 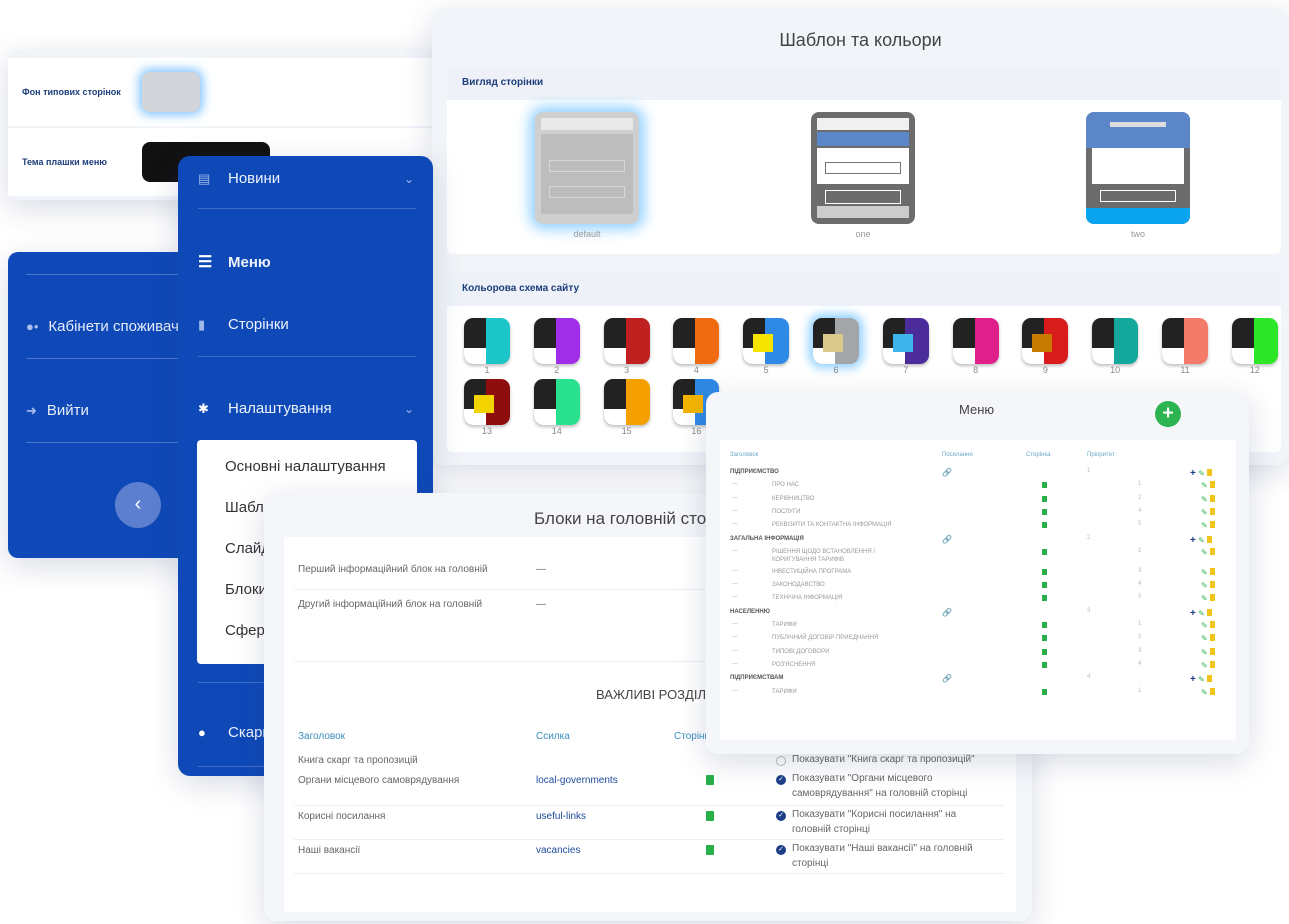 What do you see at coordinates (308, 324) in the screenshot?
I see `nav-pages: ▮ Сторінки` at bounding box center [308, 324].